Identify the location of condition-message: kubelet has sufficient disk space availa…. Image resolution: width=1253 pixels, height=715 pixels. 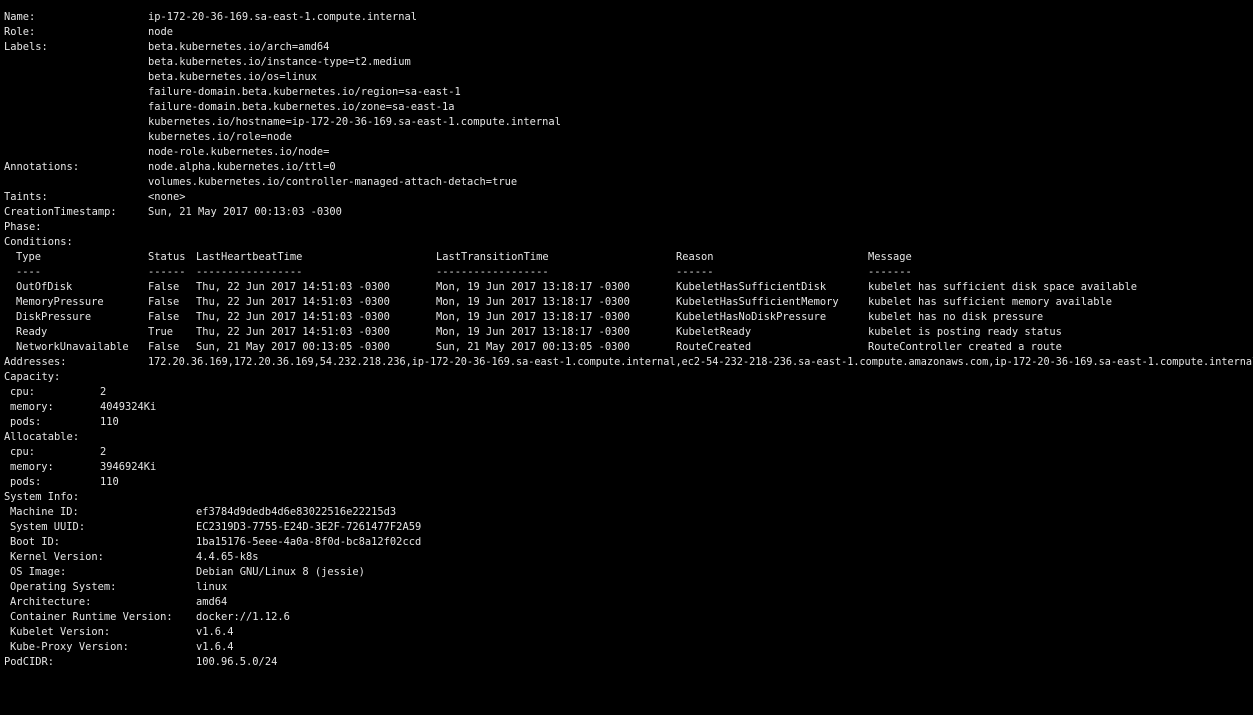
(1002, 287).